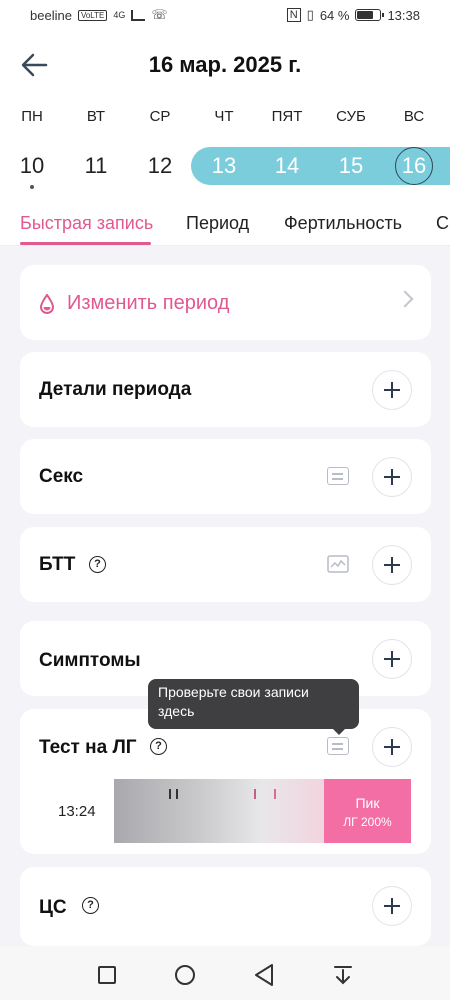 The width and height of the screenshot is (450, 1000). I want to click on tab-active-underline, so click(85, 243).